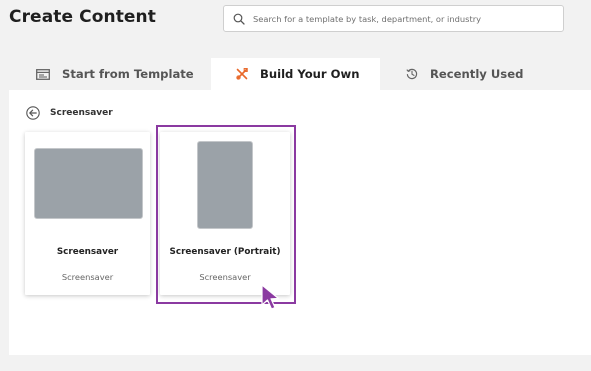 The height and width of the screenshot is (371, 591). What do you see at coordinates (81, 113) in the screenshot?
I see `breadcrumb-label: Screensaver` at bounding box center [81, 113].